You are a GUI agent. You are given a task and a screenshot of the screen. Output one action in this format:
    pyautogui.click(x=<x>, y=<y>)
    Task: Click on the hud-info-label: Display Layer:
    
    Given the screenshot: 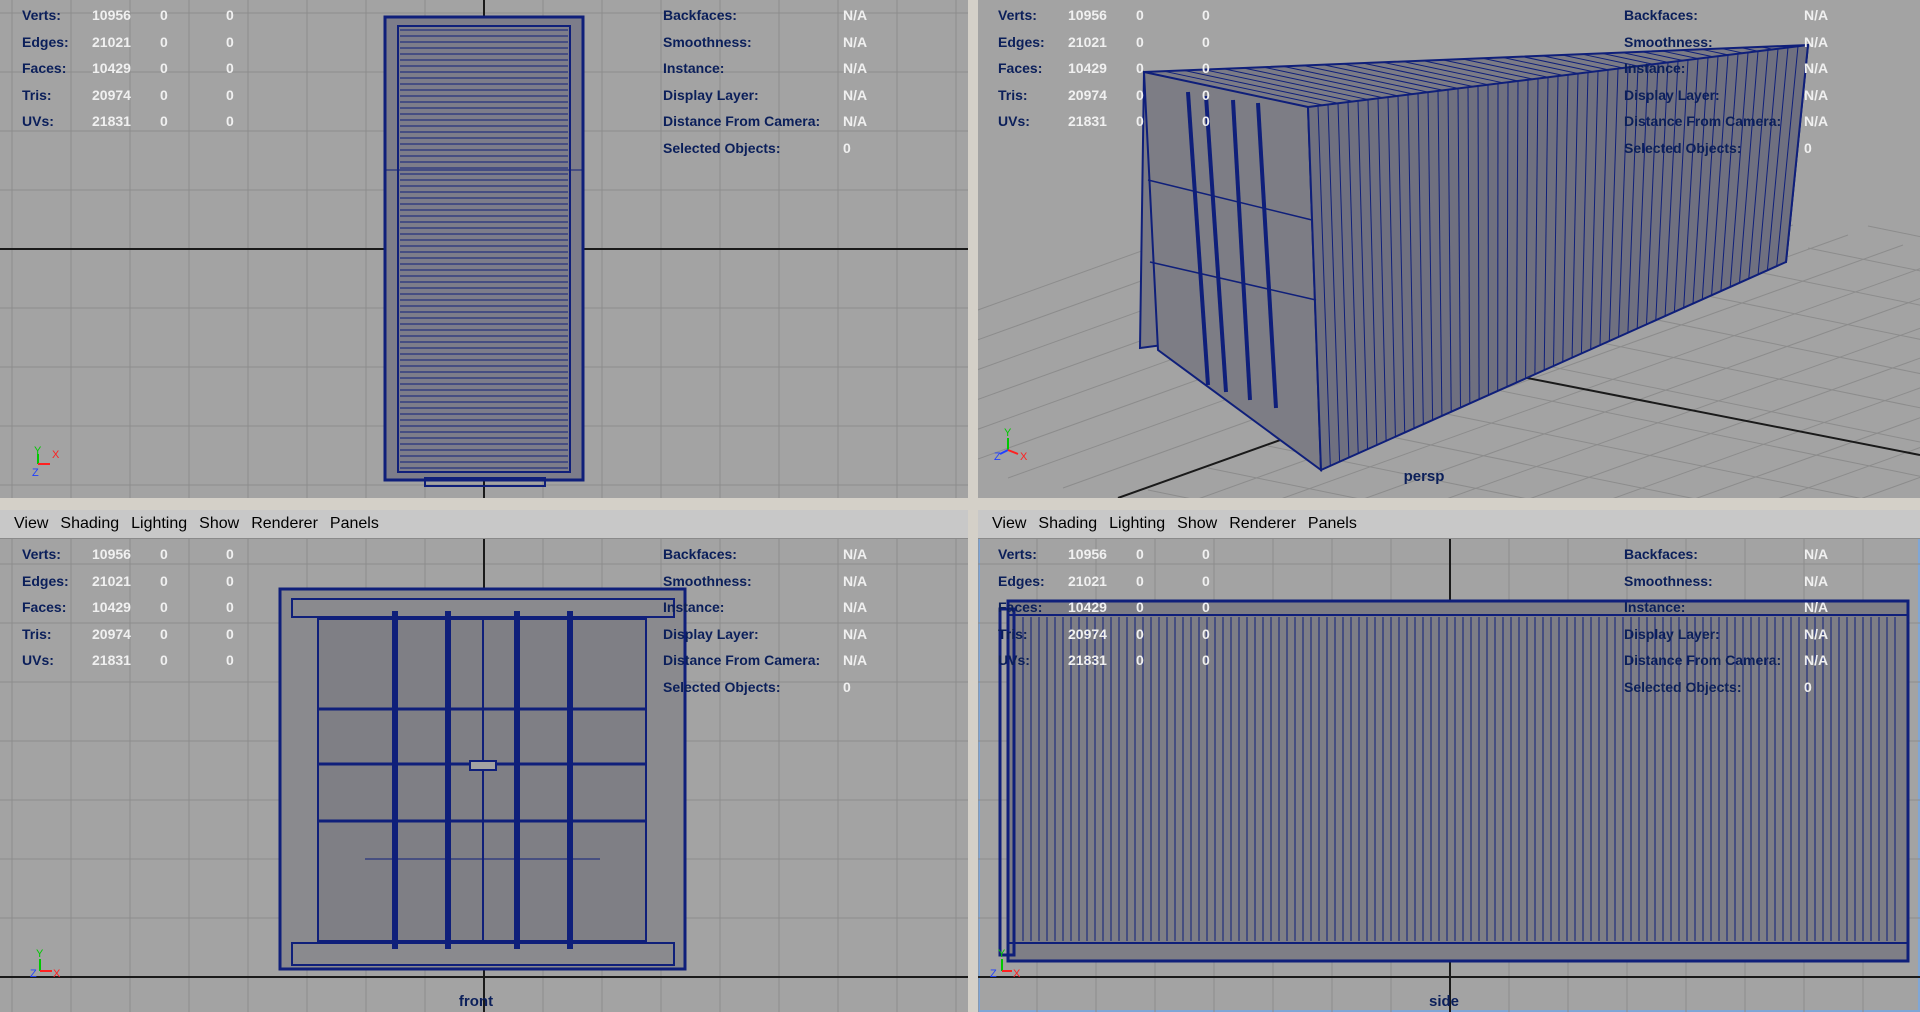 What is the action you would take?
    pyautogui.click(x=1672, y=633)
    